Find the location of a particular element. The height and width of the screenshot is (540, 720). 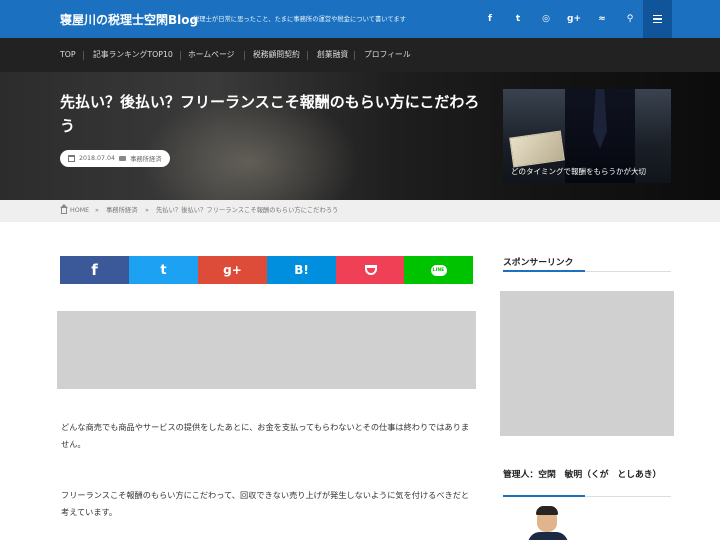

share-pocket-button is located at coordinates (370, 270).